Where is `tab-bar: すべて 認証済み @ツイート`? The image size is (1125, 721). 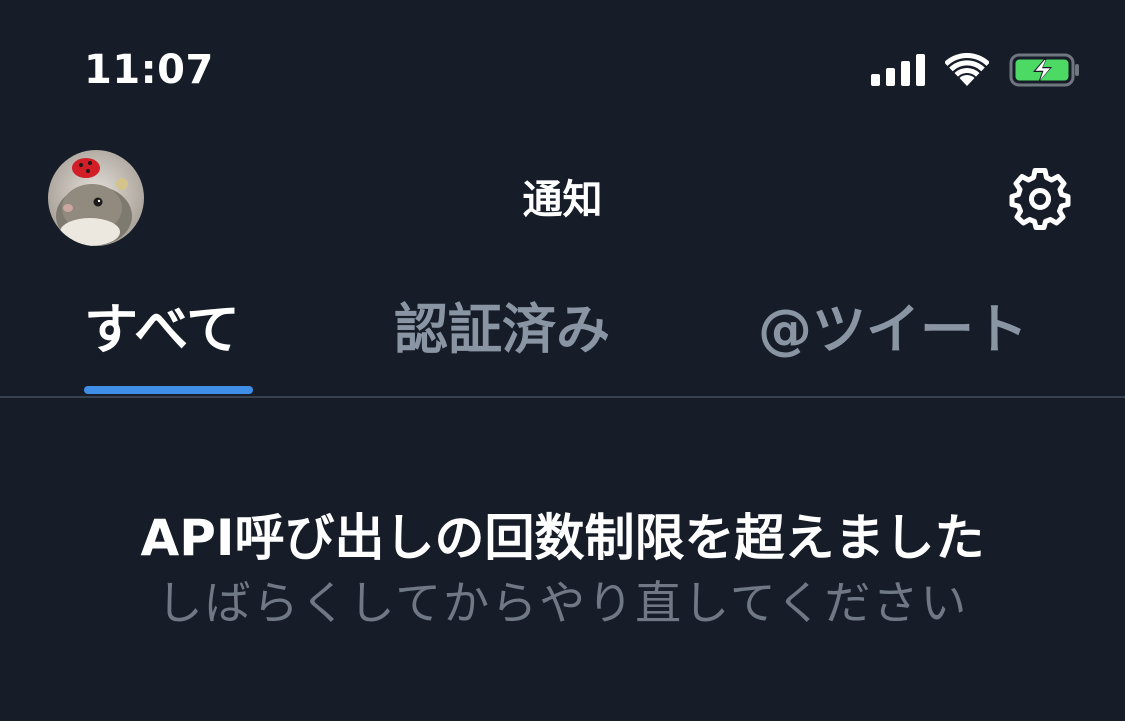
tab-bar: すべて 認証済み @ツイート is located at coordinates (562, 332).